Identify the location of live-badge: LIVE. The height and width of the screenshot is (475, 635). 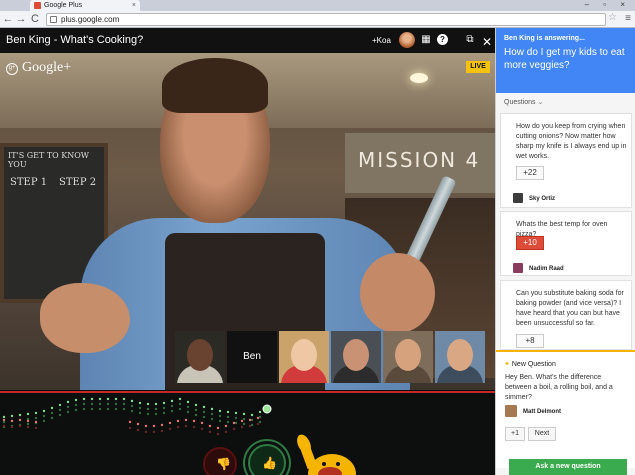
(478, 67).